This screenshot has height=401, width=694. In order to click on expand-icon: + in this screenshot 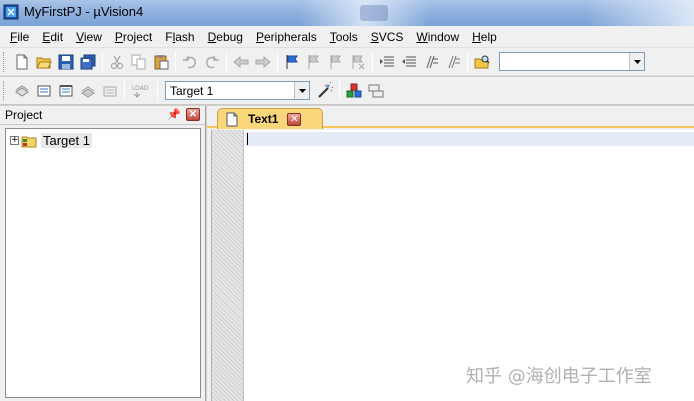, I will do `click(14, 140)`.